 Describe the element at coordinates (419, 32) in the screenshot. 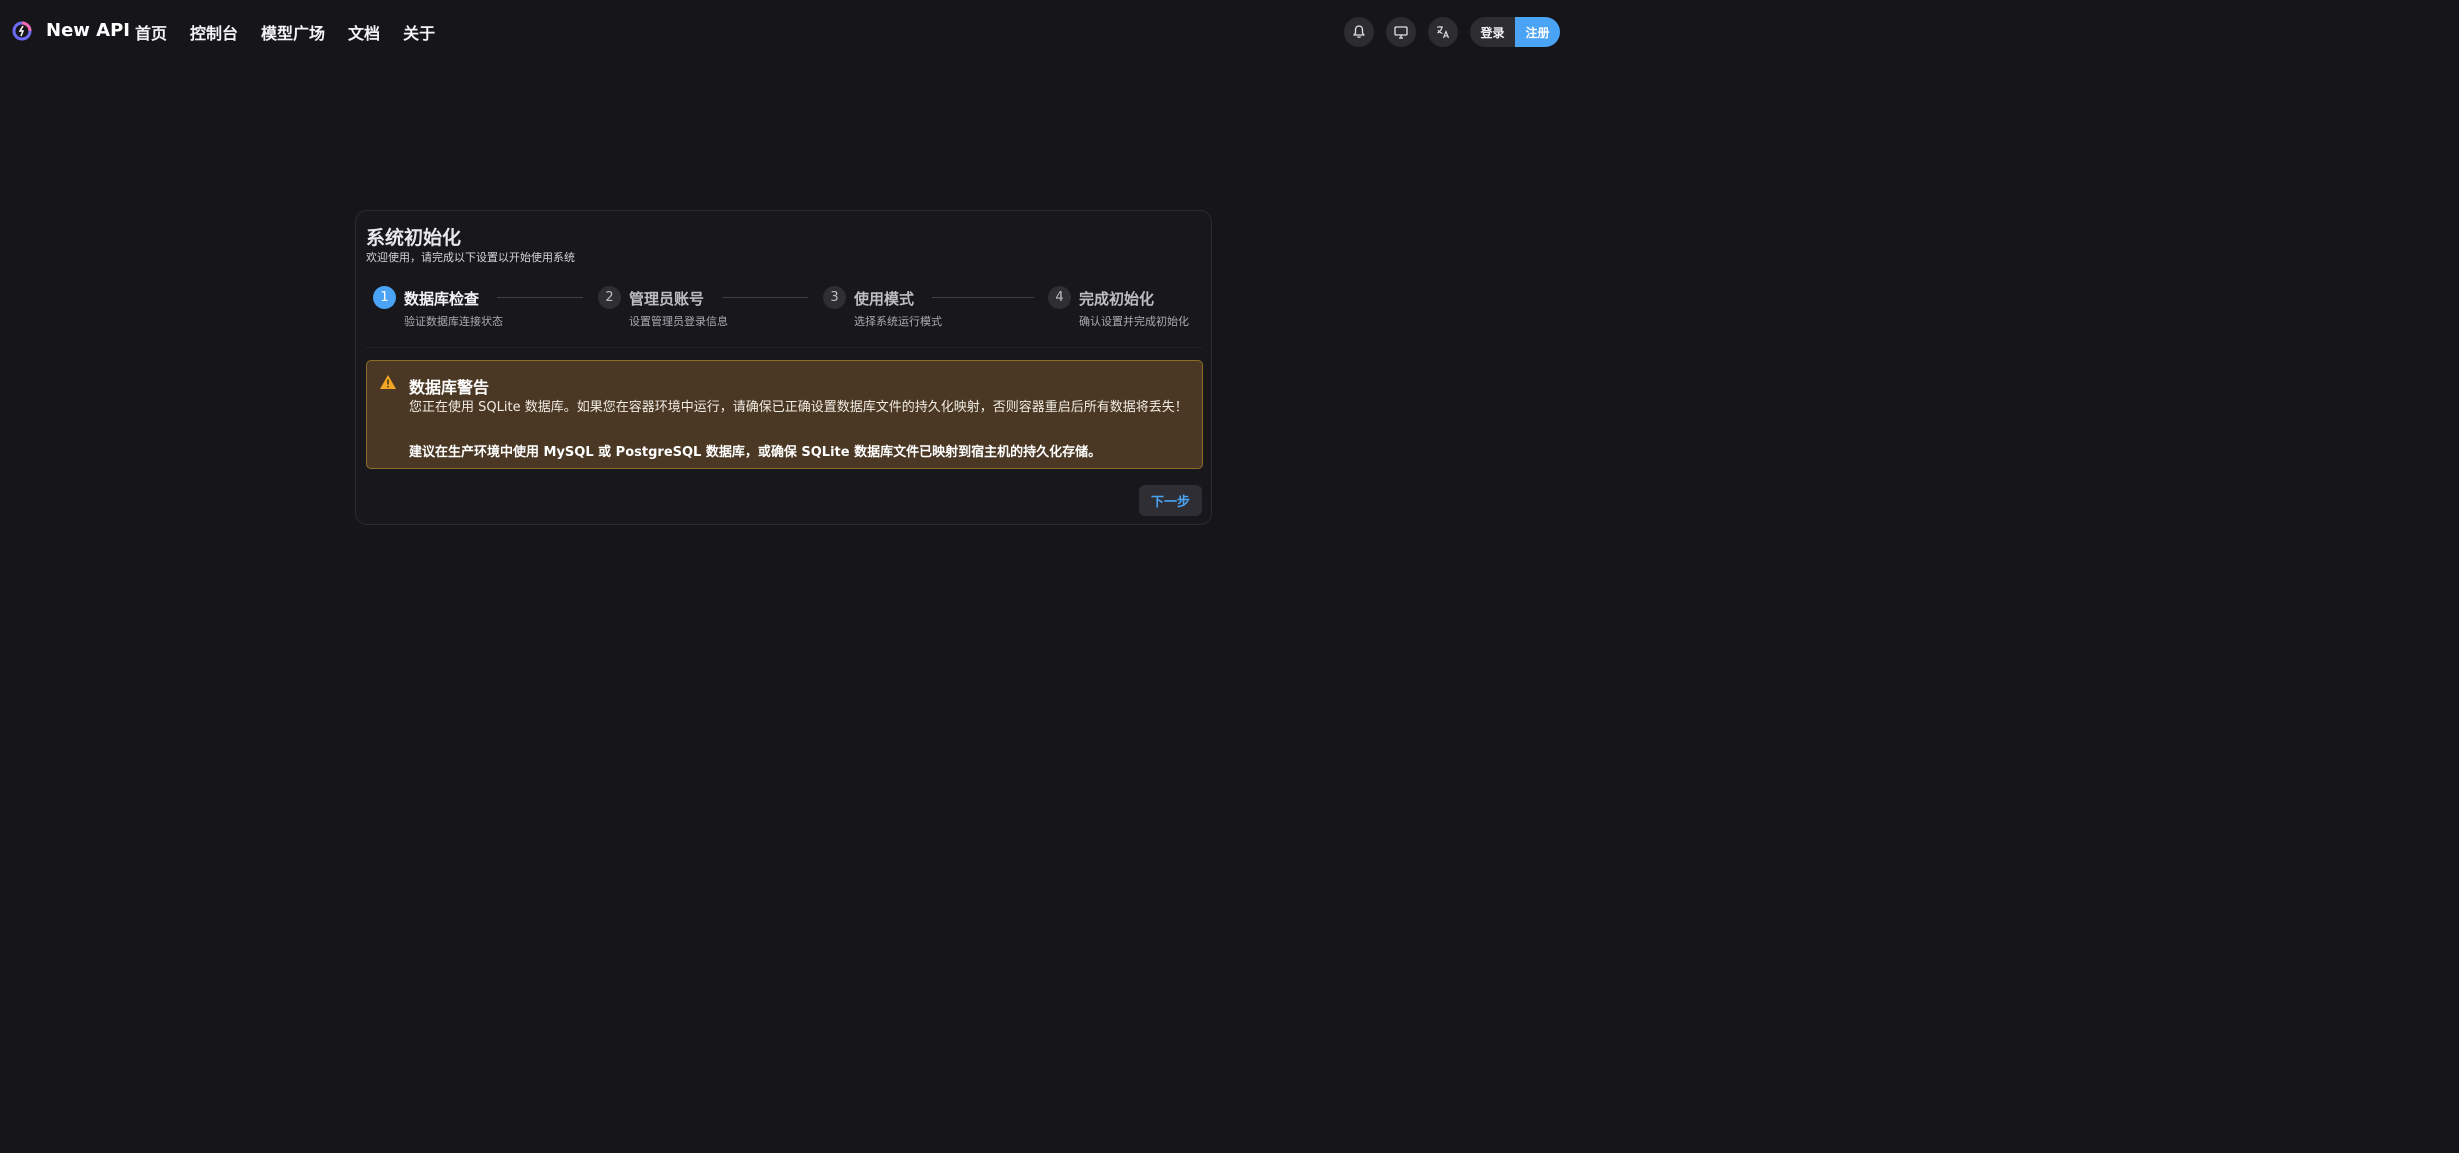

I see `nav-item-about: 关于` at that location.